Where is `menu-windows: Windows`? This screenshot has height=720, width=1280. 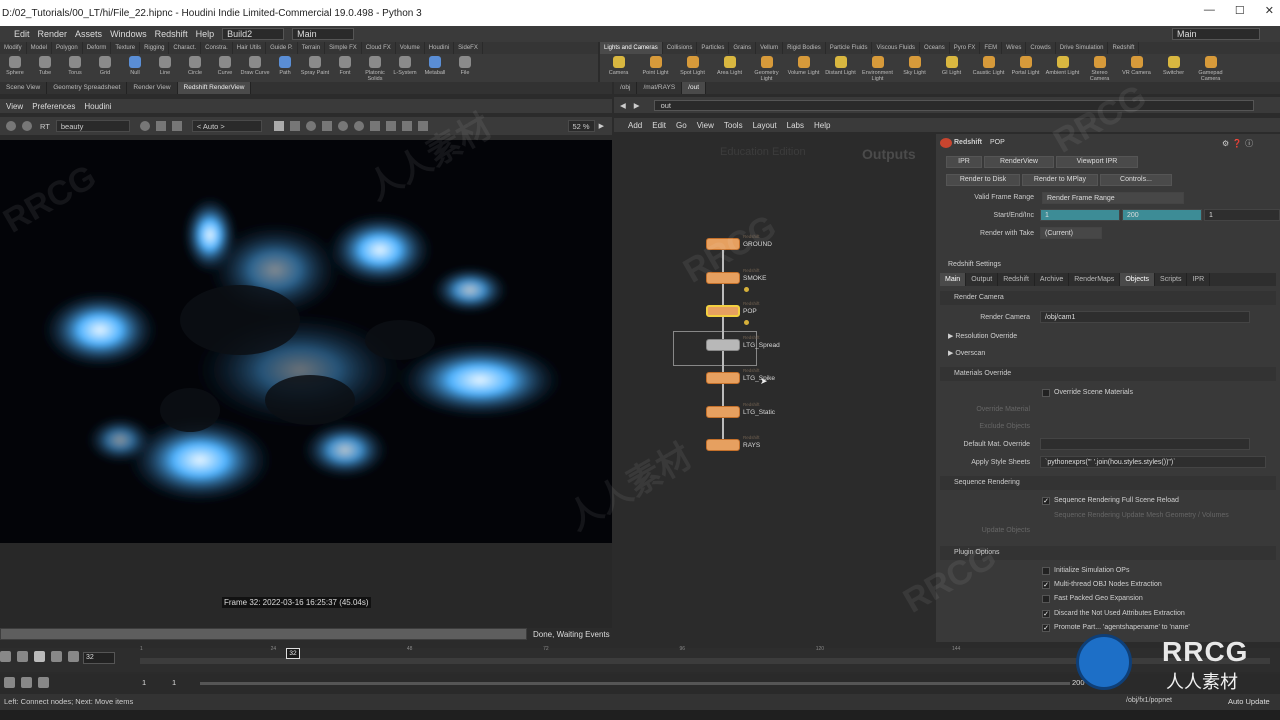 menu-windows: Windows is located at coordinates (128, 34).